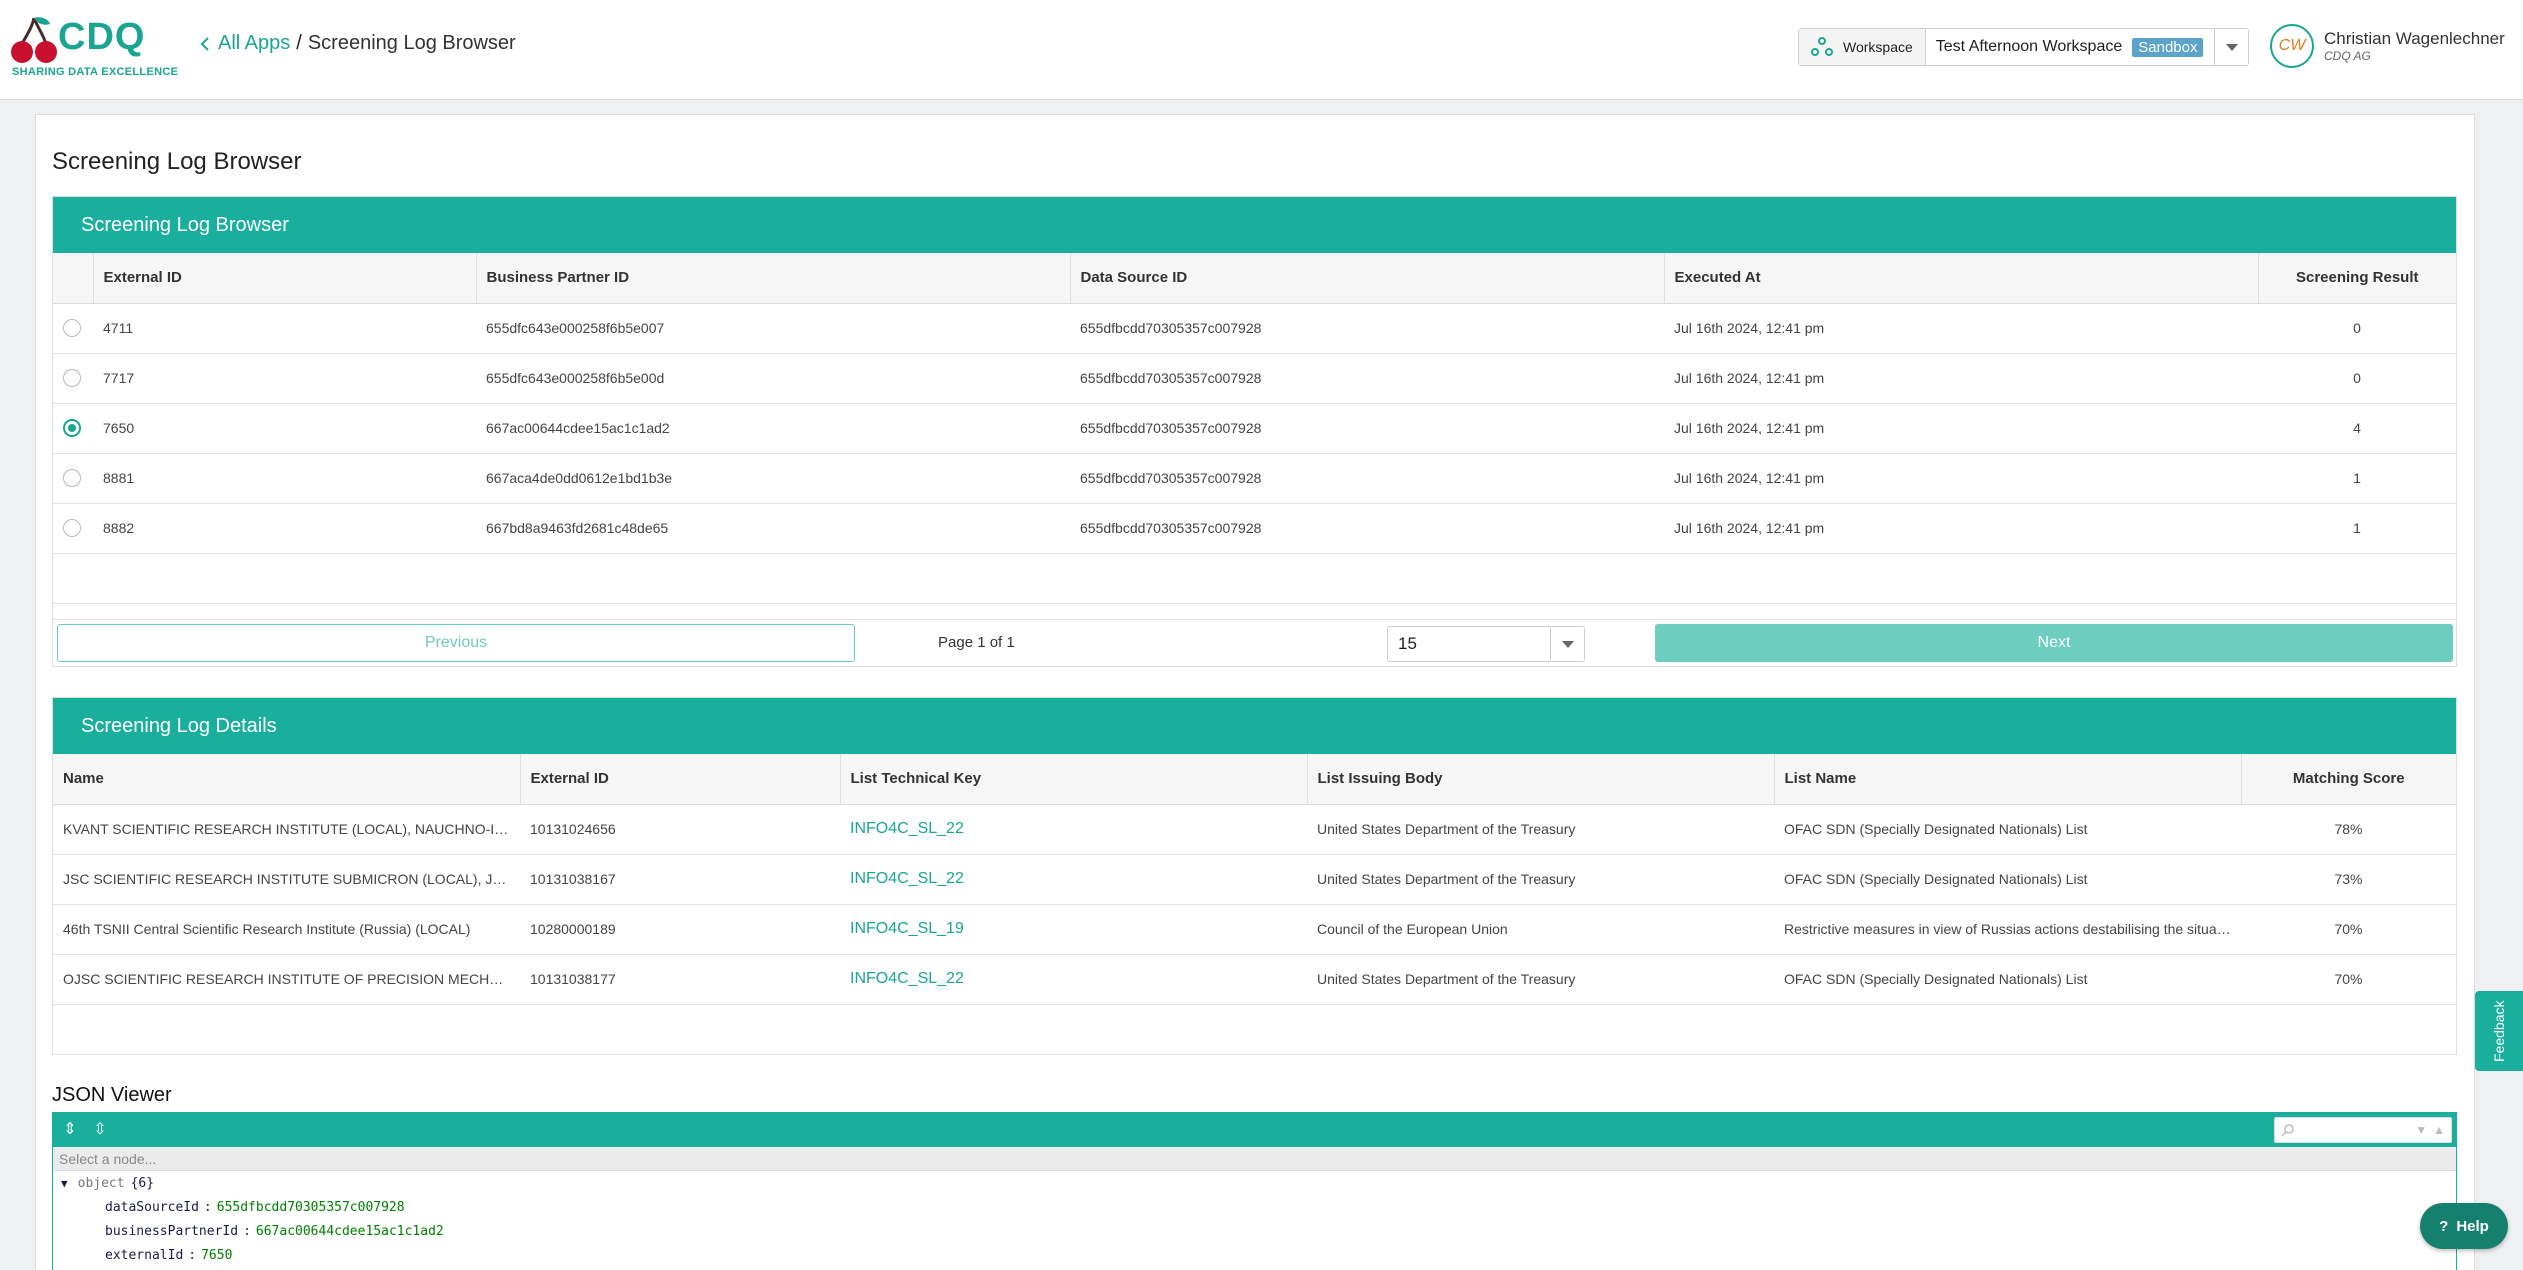  I want to click on sandbox-badge: Sandbox, so click(2168, 47).